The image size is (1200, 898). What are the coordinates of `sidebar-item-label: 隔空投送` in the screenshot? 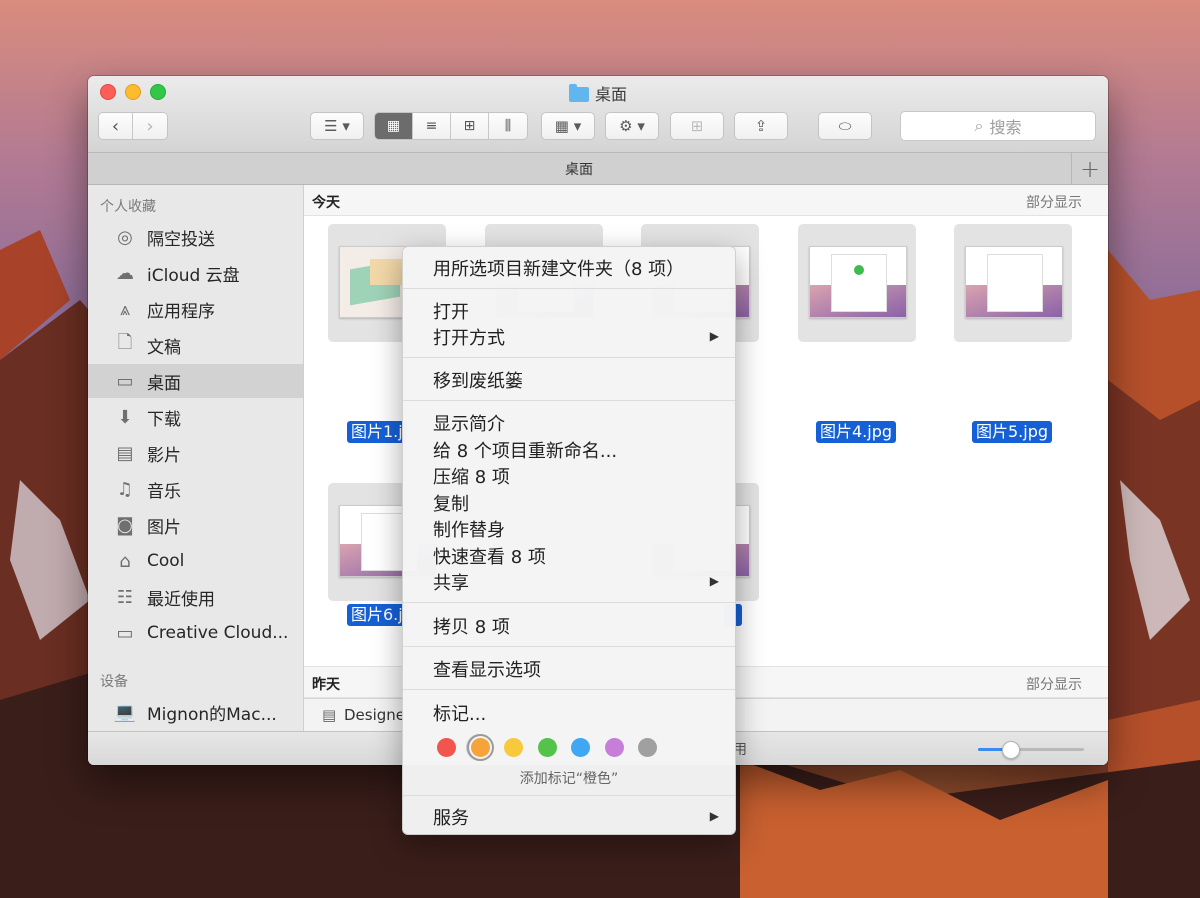 It's located at (181, 239).